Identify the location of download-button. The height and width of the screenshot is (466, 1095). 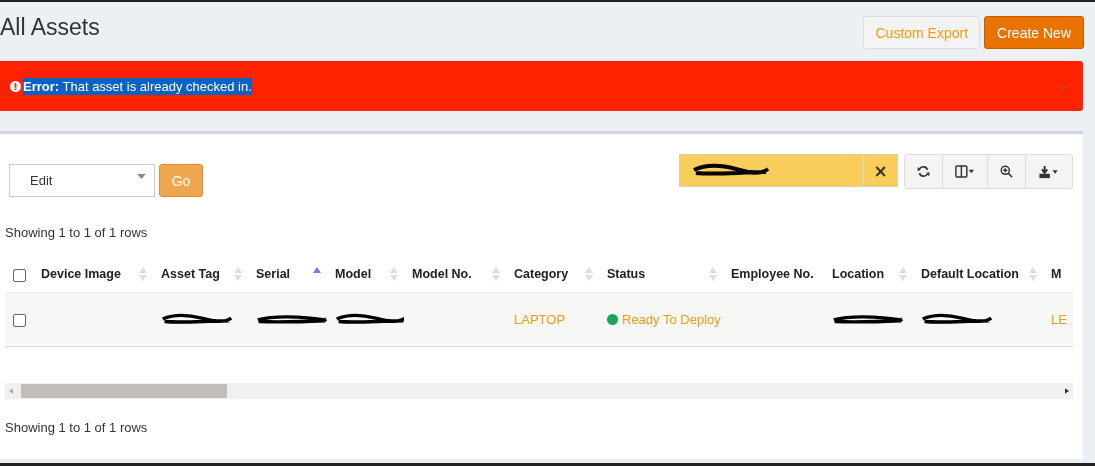
(1048, 171).